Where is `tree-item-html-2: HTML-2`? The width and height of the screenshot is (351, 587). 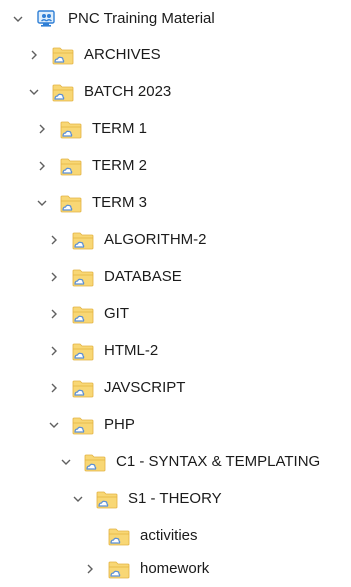 tree-item-html-2: HTML-2 is located at coordinates (175, 351).